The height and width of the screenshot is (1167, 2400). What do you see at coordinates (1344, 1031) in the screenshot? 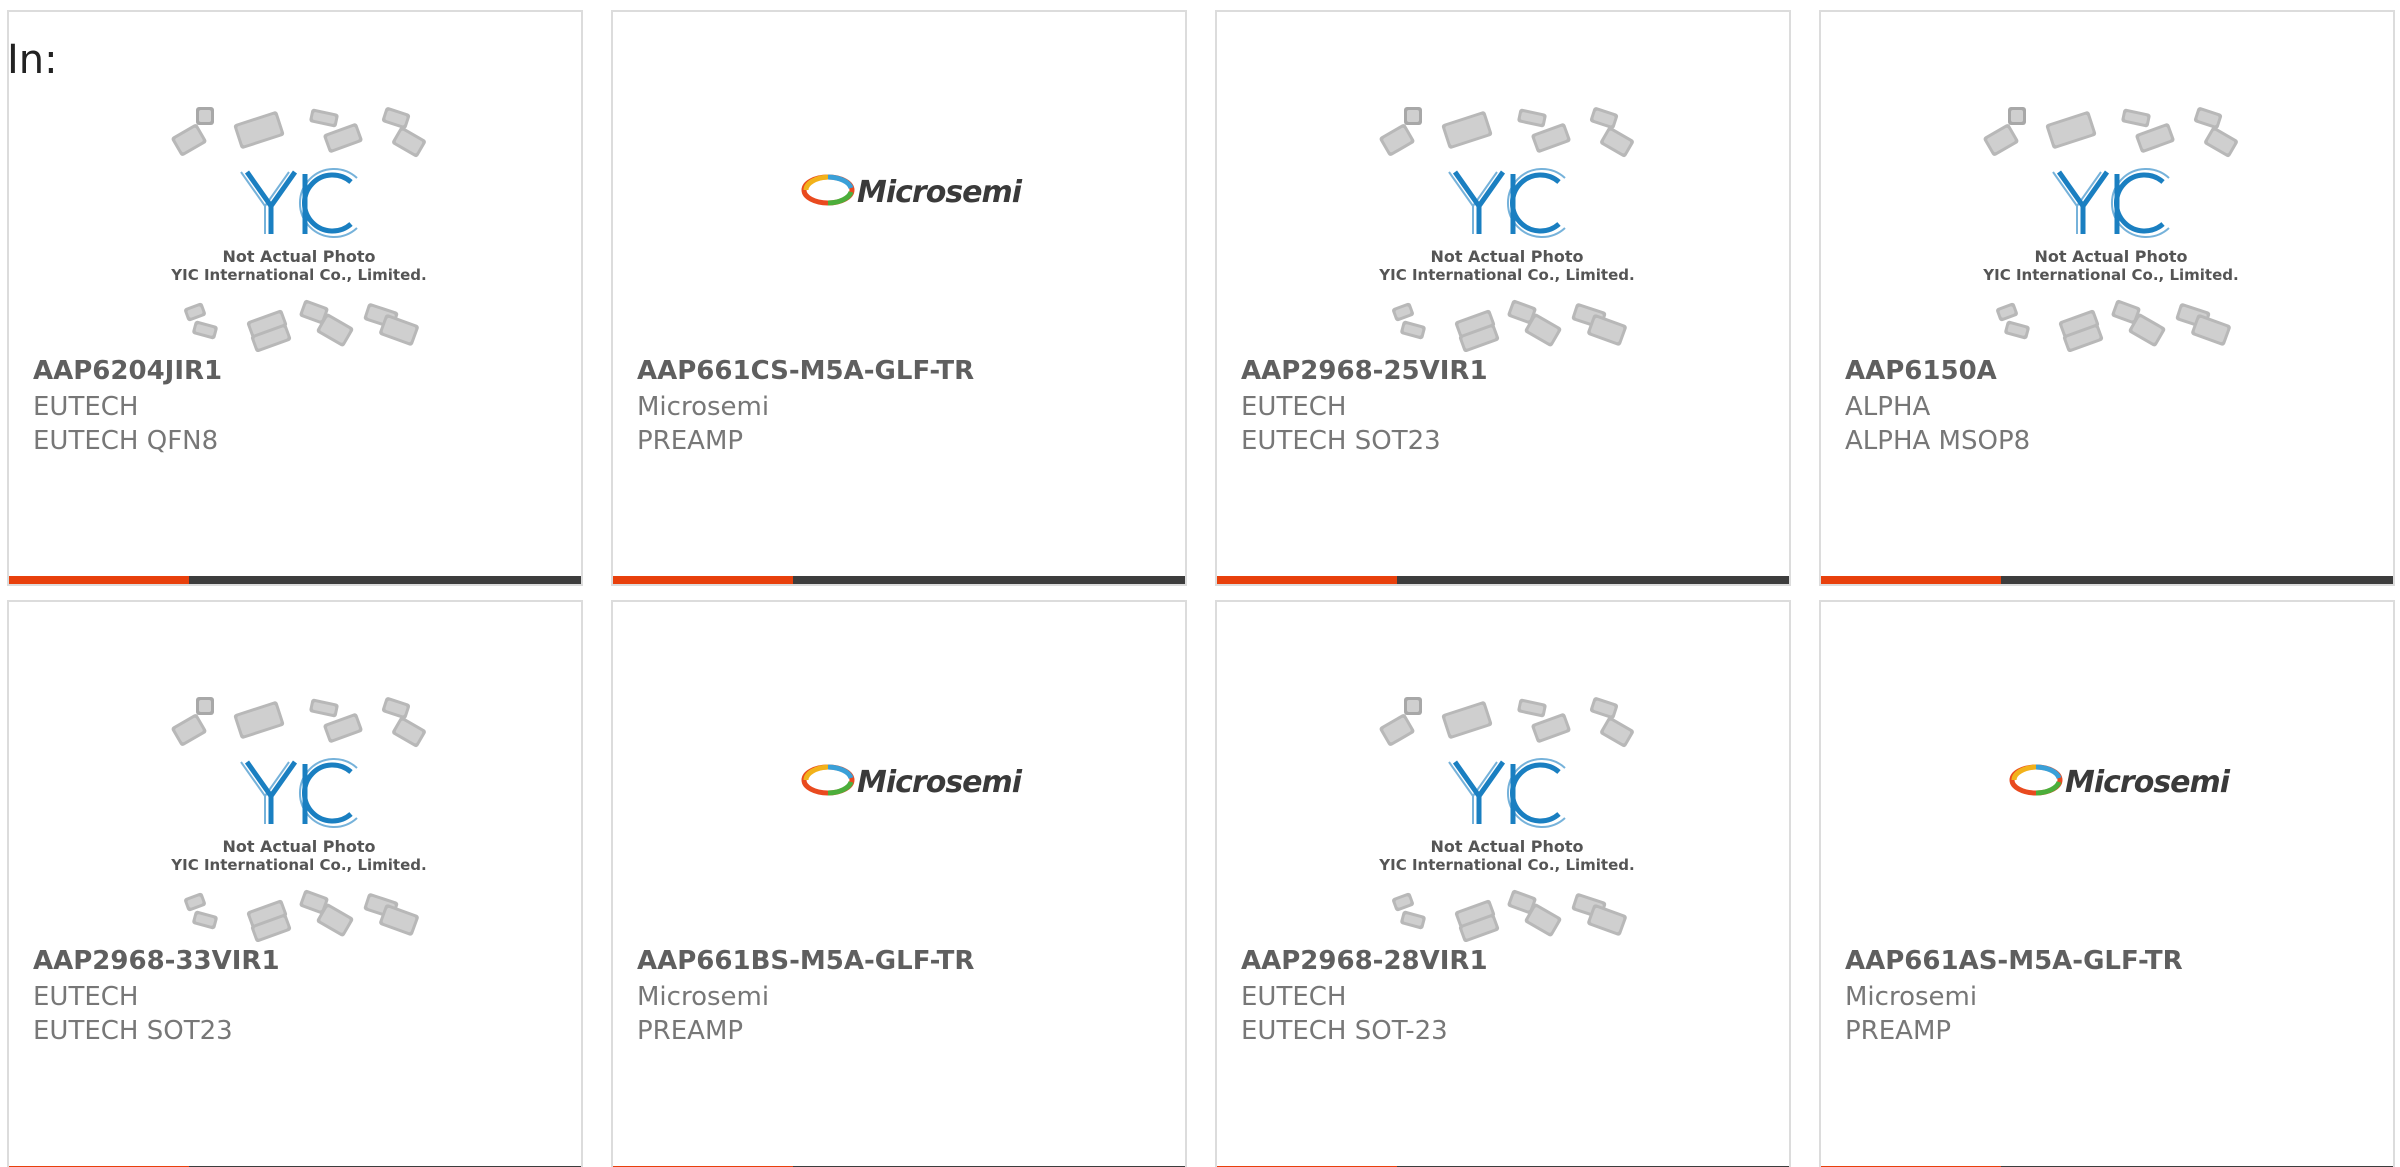
I see `description: EUTECH SOT-23` at bounding box center [1344, 1031].